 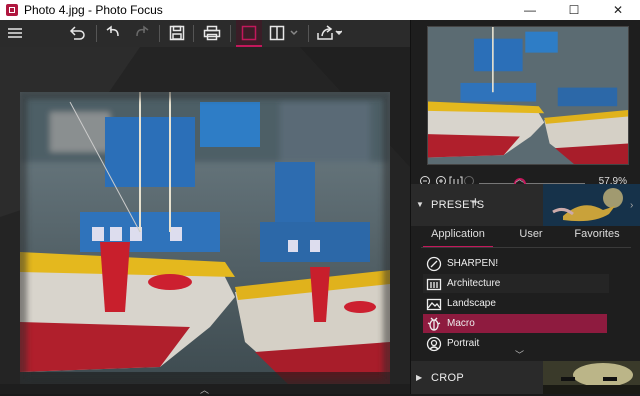 What do you see at coordinates (525, 377) in the screenshot?
I see `crop-header: ▶ CROP` at bounding box center [525, 377].